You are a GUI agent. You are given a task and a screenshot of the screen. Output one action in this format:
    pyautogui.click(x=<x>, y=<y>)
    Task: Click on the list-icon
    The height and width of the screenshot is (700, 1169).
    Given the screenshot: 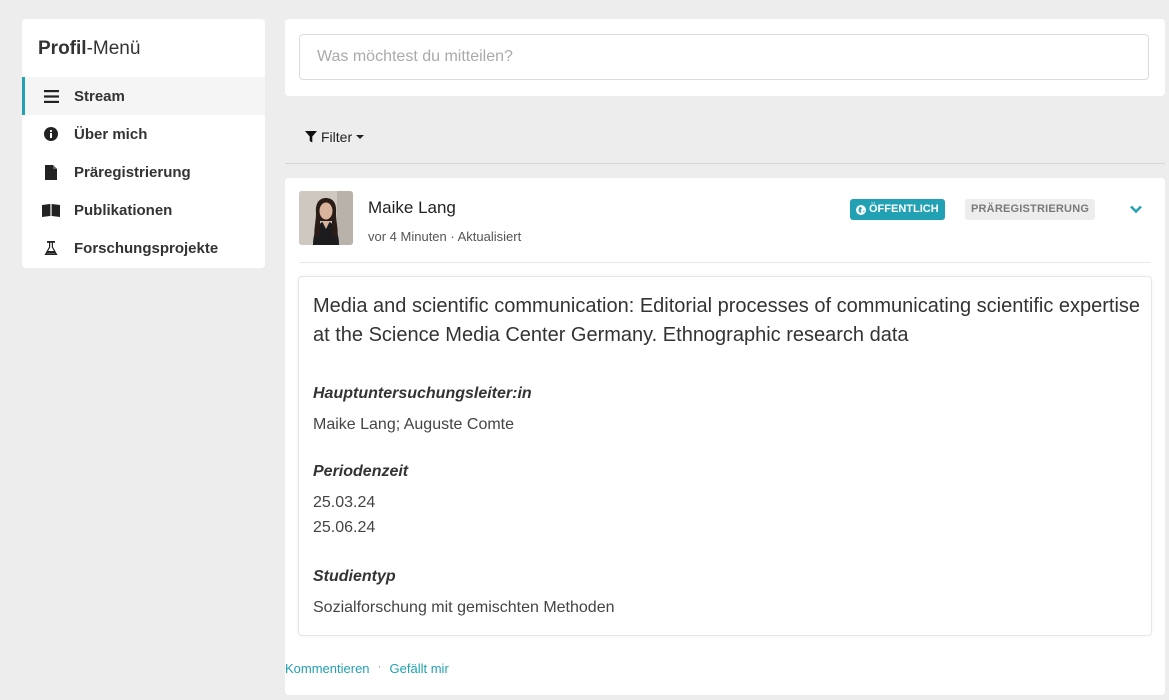 What is the action you would take?
    pyautogui.click(x=51, y=96)
    